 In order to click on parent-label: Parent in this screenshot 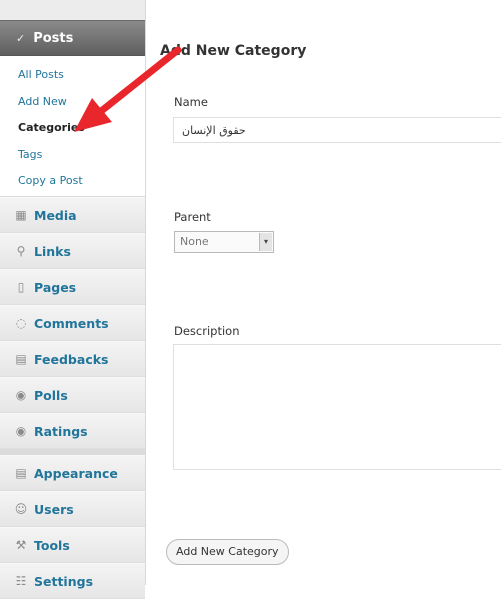, I will do `click(192, 217)`.